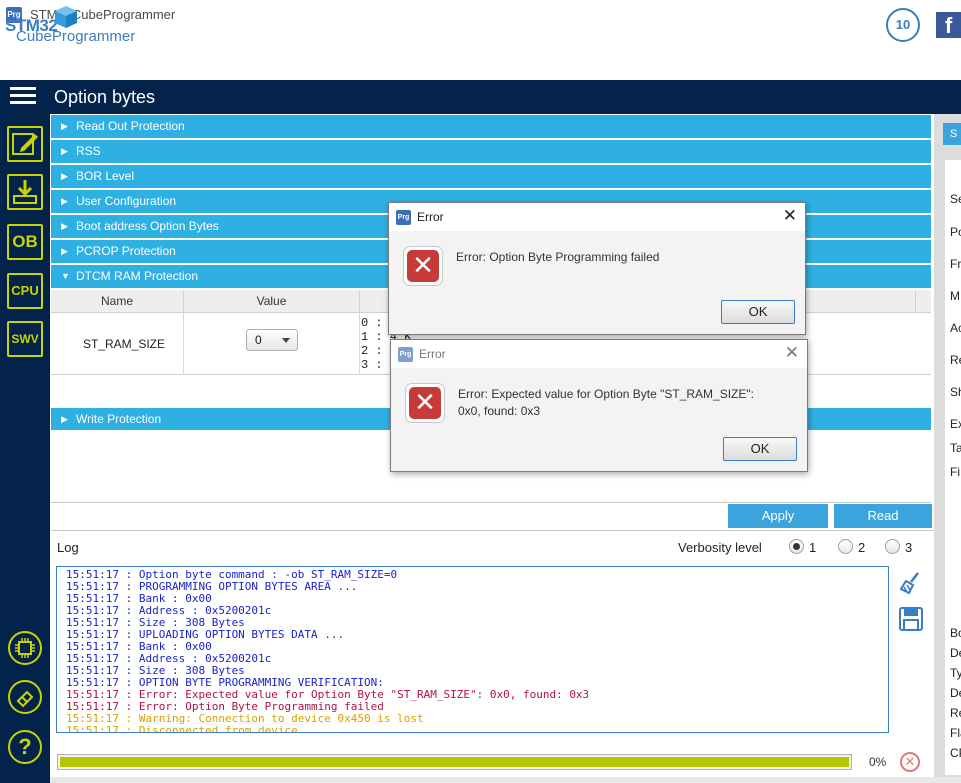 This screenshot has height=783, width=961. What do you see at coordinates (124, 344) in the screenshot?
I see `option-name: ST_RAM_SIZE` at bounding box center [124, 344].